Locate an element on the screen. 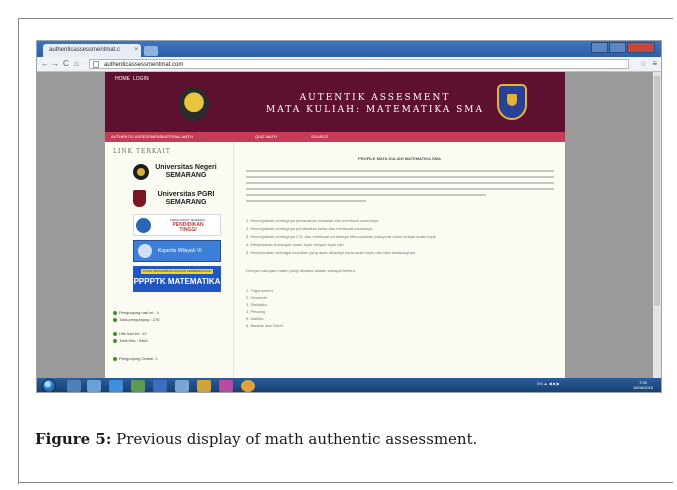 Image resolution: width=677 pixels, height=490 pixels. pppptk-top-label: PUSAT PENGEMBANGAN DAN PEMBERDAYAAN is located at coordinates (177, 271).